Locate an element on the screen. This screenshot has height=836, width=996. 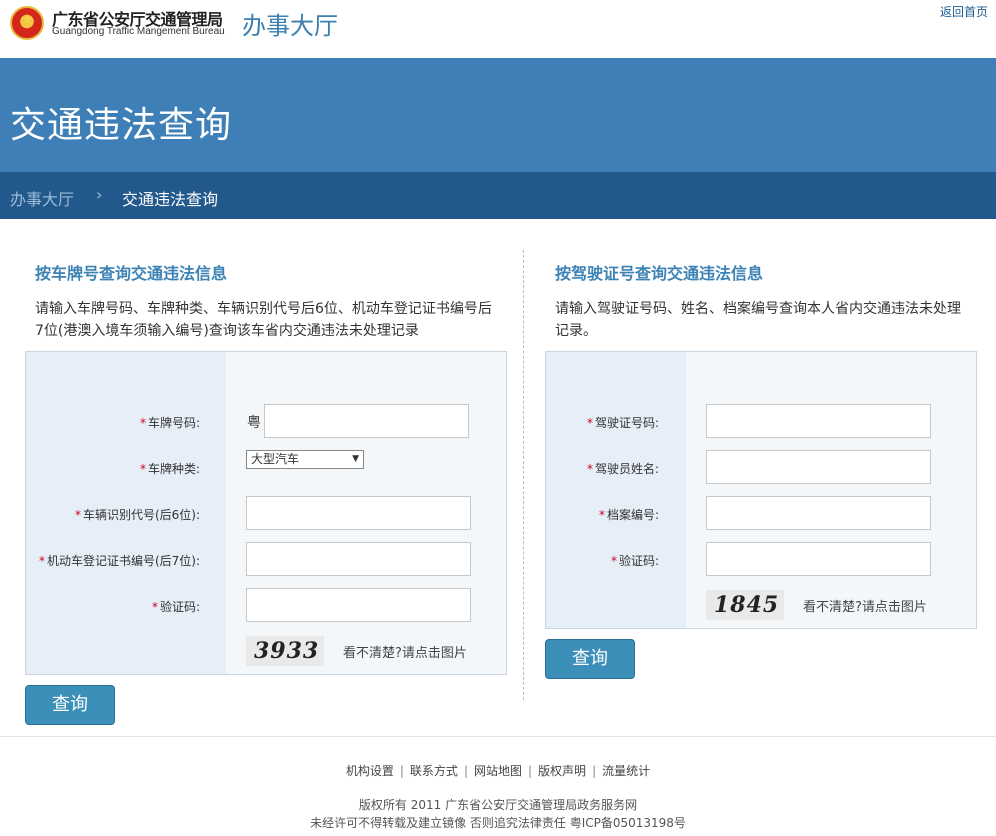
plate-query-title: 按车牌号查询交通违法信息 is located at coordinates (131, 273).